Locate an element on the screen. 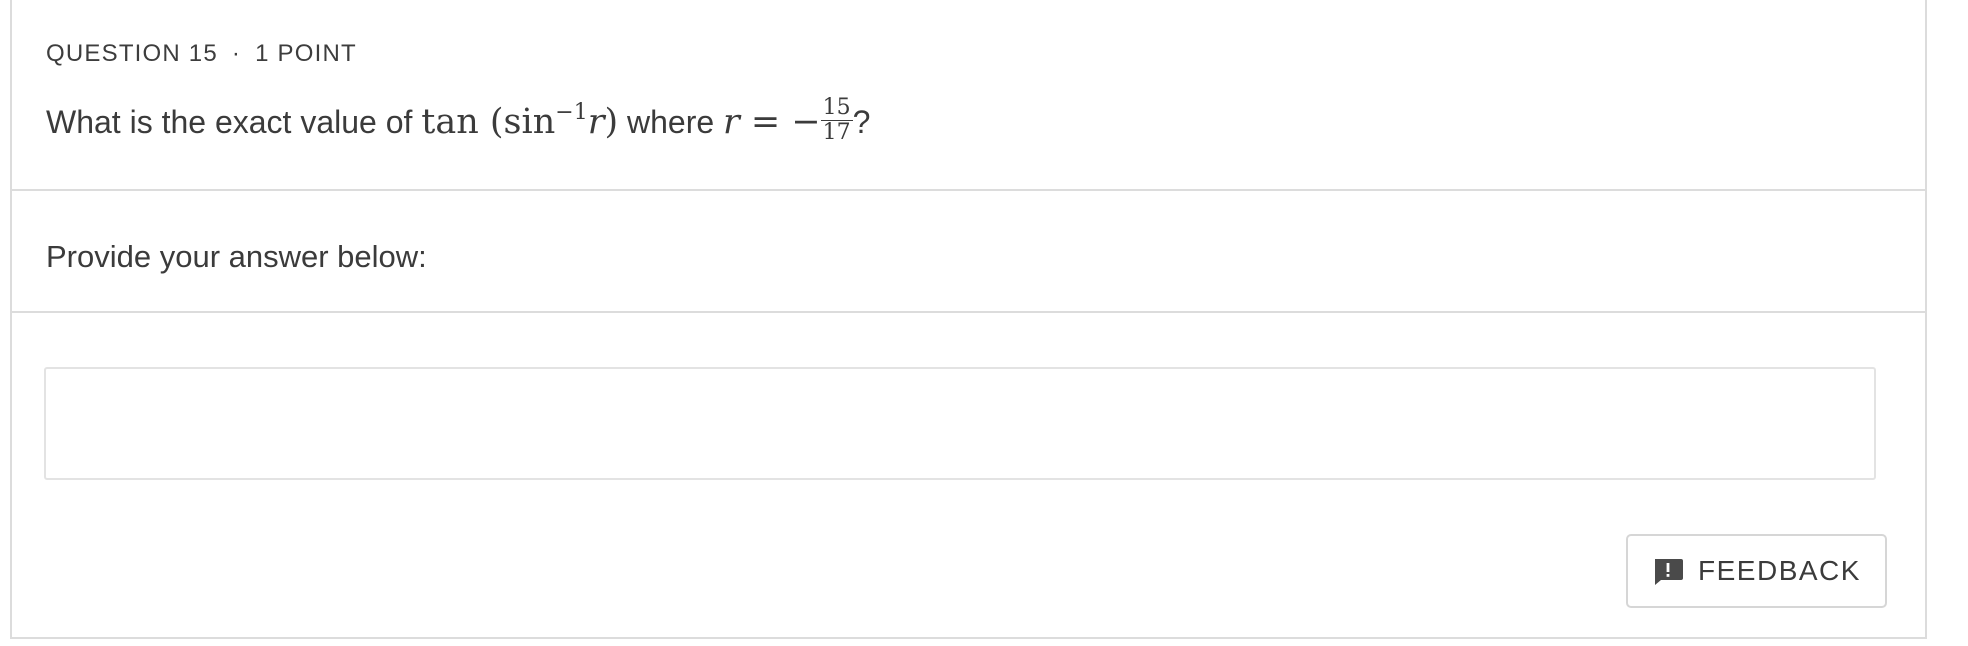  fraction-numerator: 15 is located at coordinates (836, 108).